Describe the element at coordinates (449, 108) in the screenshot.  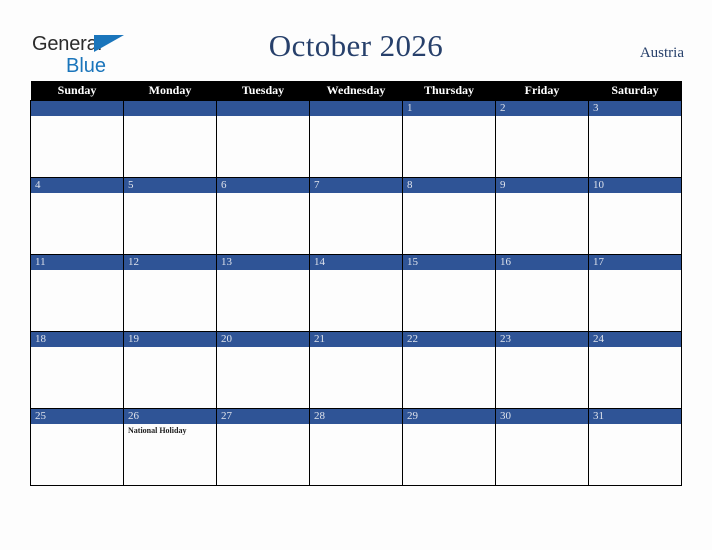
I see `day-number: 1` at that location.